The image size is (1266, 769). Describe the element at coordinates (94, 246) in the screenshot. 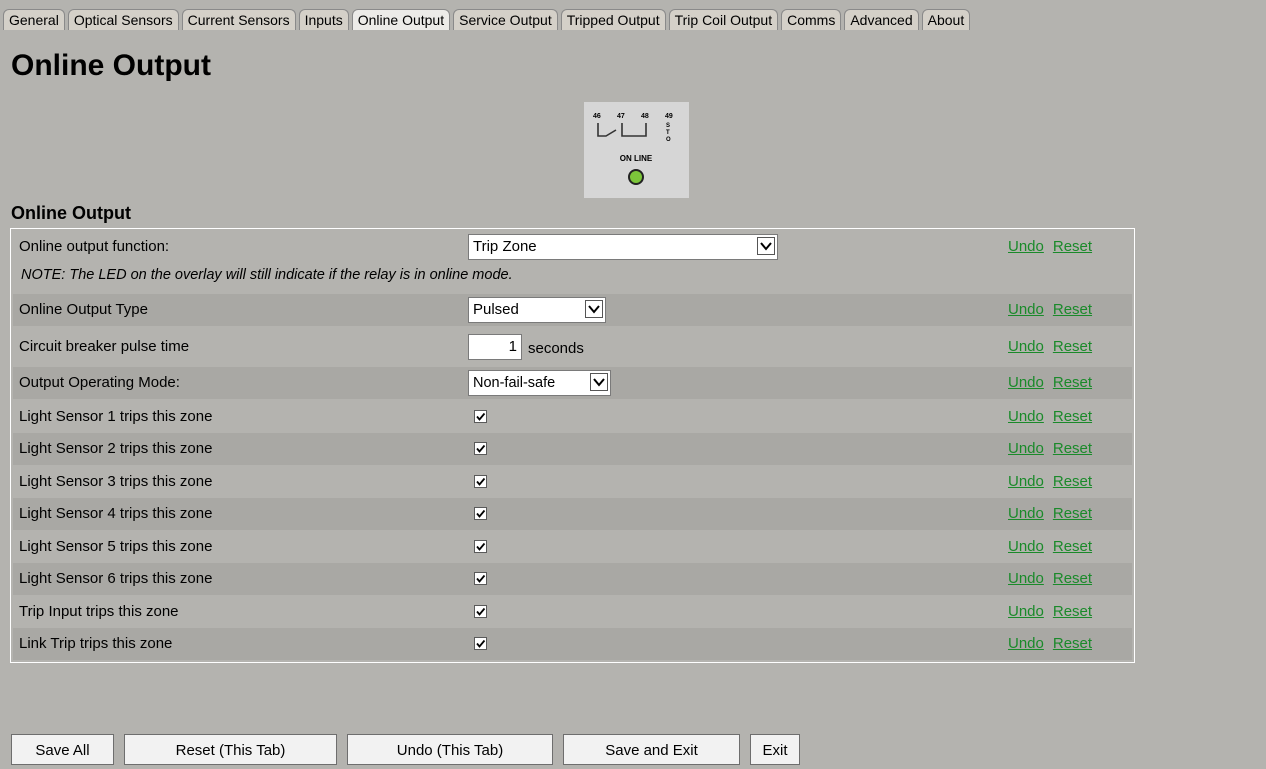

I see `online-output-function-label: Online output function:` at that location.